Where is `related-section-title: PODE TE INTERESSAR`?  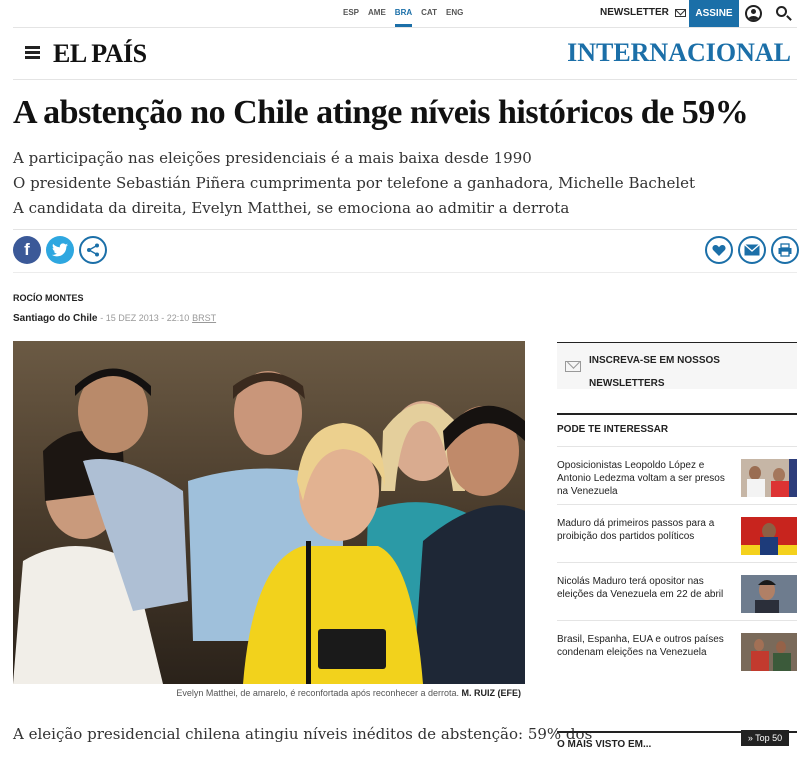 related-section-title: PODE TE INTERESSAR is located at coordinates (613, 429).